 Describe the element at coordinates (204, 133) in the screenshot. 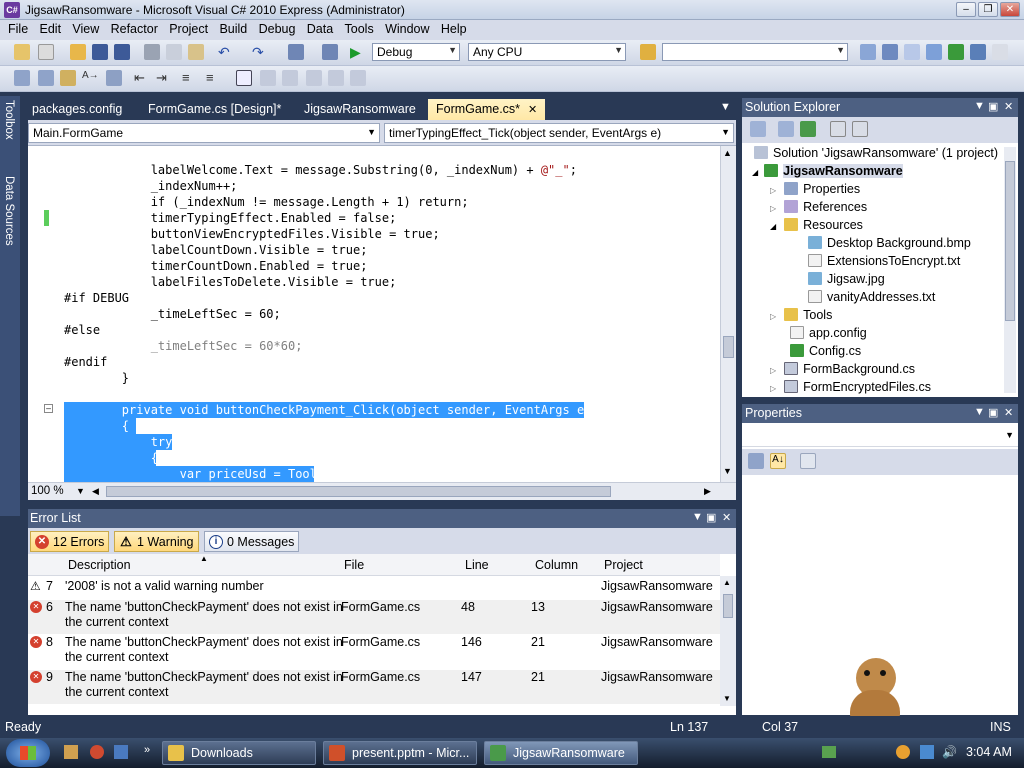

I see `class-dropdown: Main.FormGame ▼` at that location.